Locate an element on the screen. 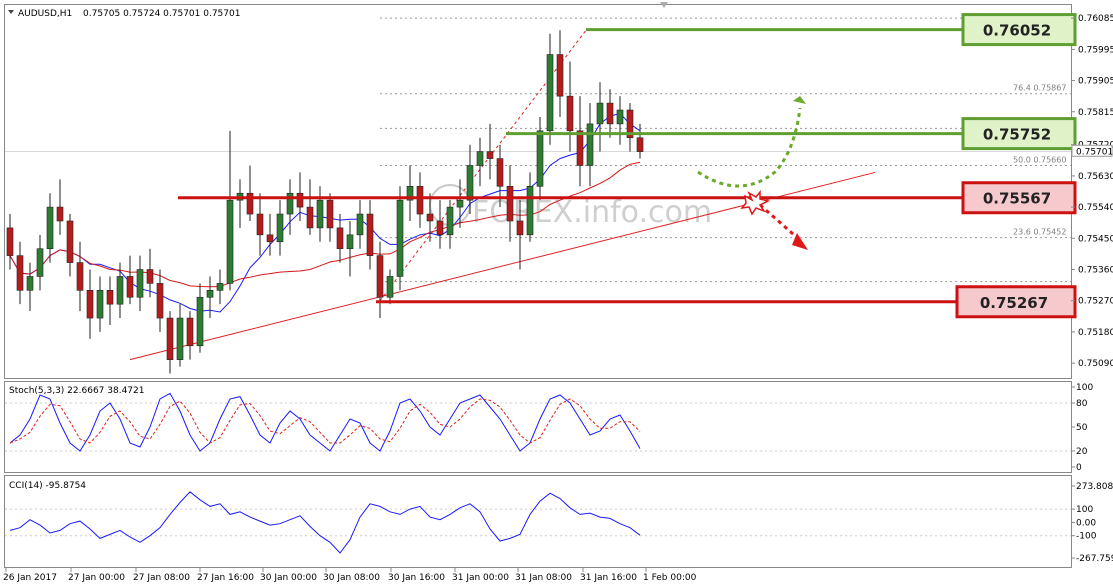 The height and width of the screenshot is (588, 1113). price-tick-label: 0.75630 is located at coordinates (1095, 177).